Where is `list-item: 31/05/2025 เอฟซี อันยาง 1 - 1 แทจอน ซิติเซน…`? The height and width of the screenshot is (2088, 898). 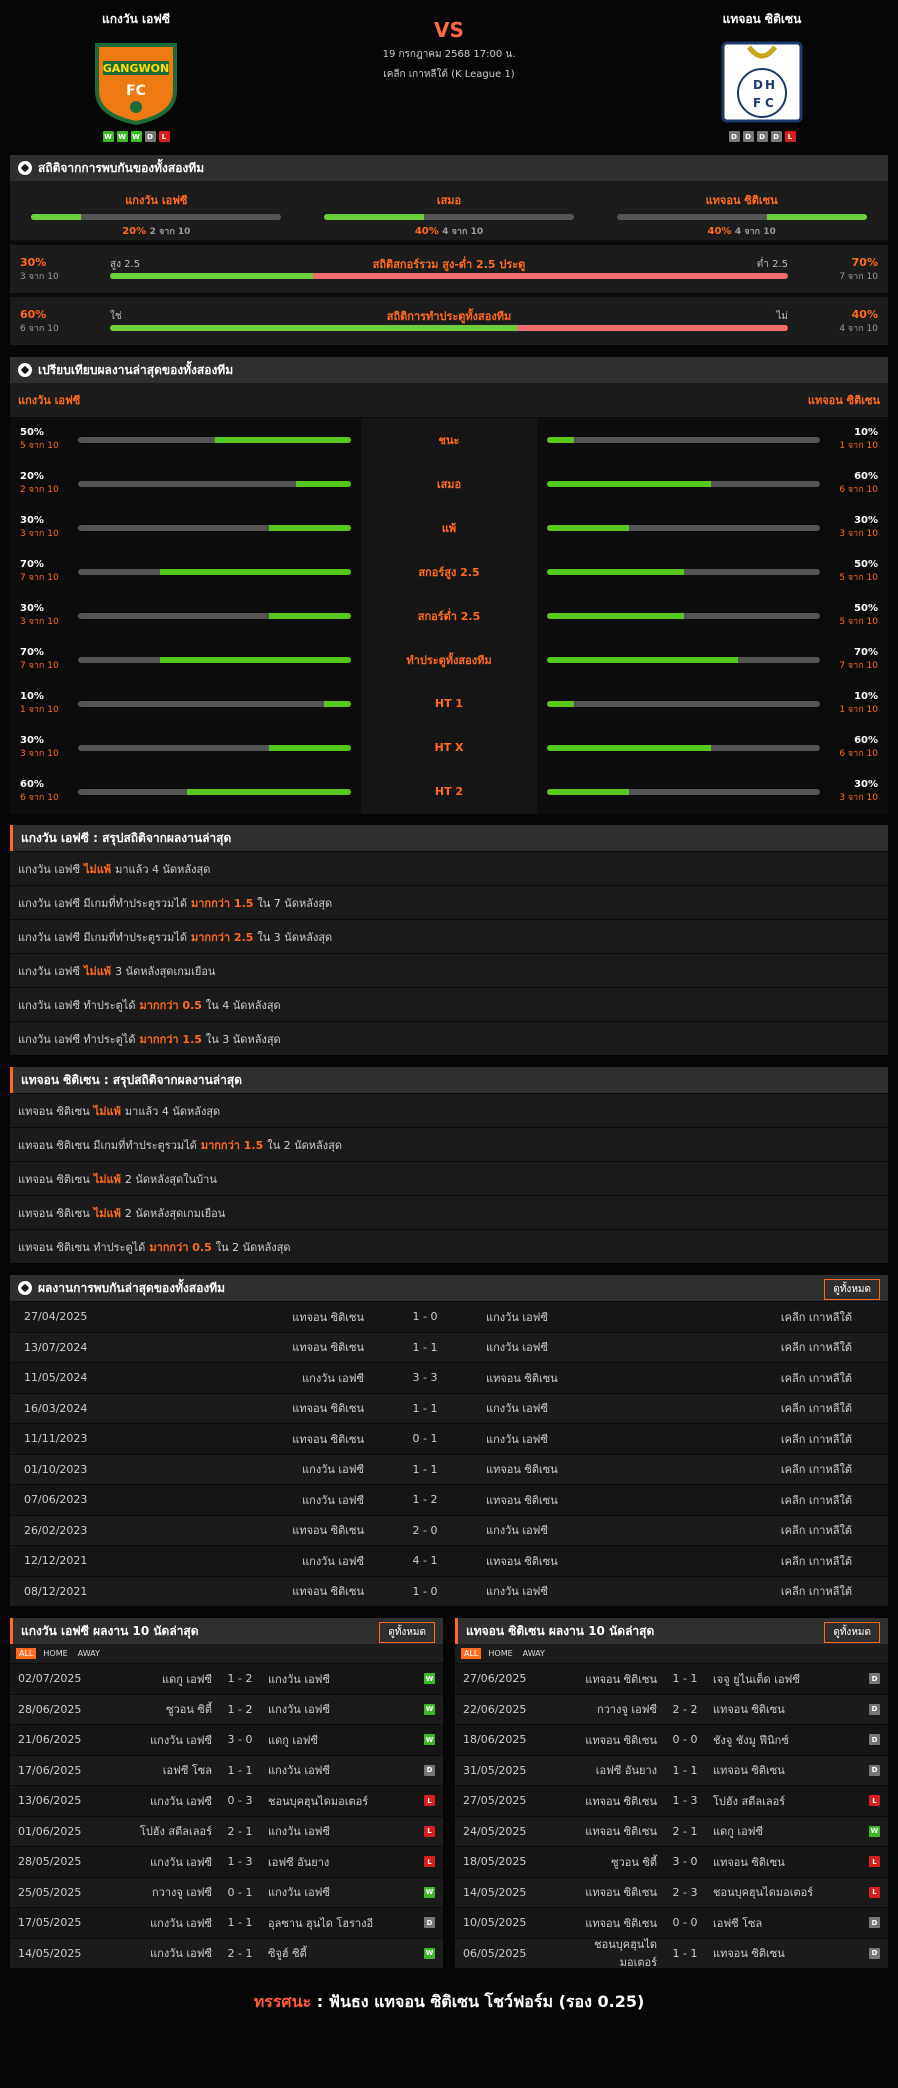
list-item: 31/05/2025 เอฟซี อันยาง 1 - 1 แทจอน ซิติเซน… is located at coordinates (671, 1769).